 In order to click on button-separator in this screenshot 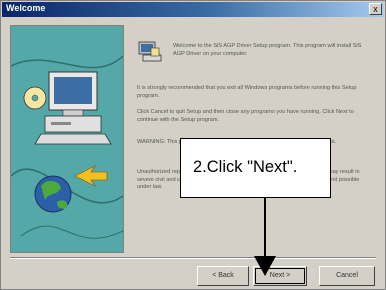, I will do `click(193, 258)`.